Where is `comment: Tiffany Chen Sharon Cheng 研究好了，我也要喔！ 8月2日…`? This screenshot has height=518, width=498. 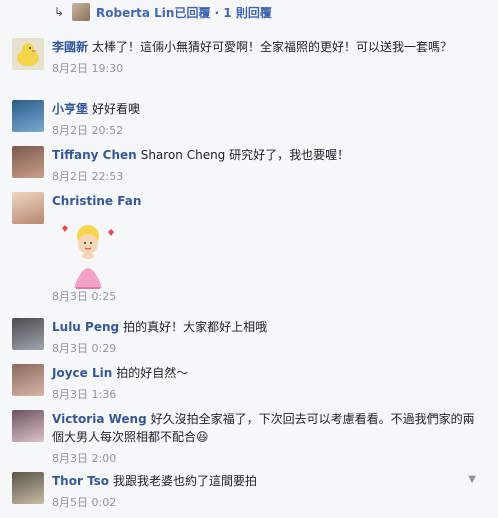 comment: Tiffany Chen Sharon Cheng 研究好了，我也要喔！ 8月2日… is located at coordinates (247, 165).